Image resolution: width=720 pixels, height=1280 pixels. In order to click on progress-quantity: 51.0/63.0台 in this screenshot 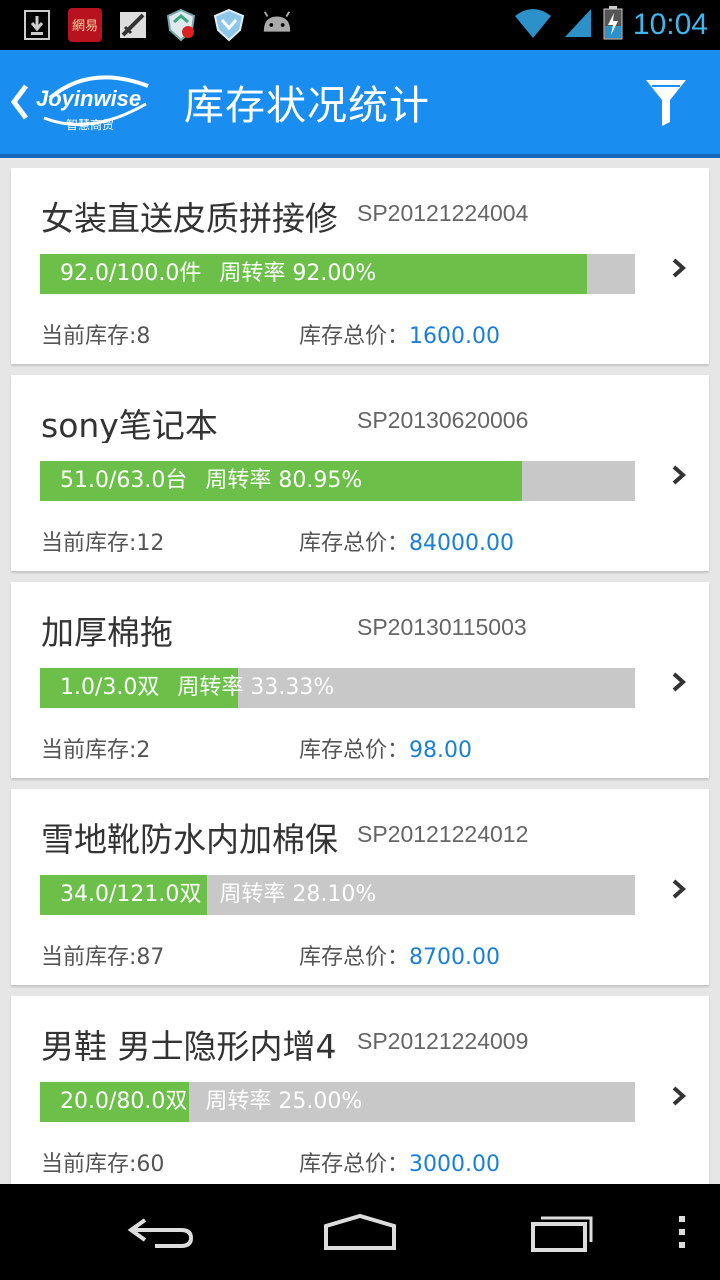, I will do `click(124, 480)`.